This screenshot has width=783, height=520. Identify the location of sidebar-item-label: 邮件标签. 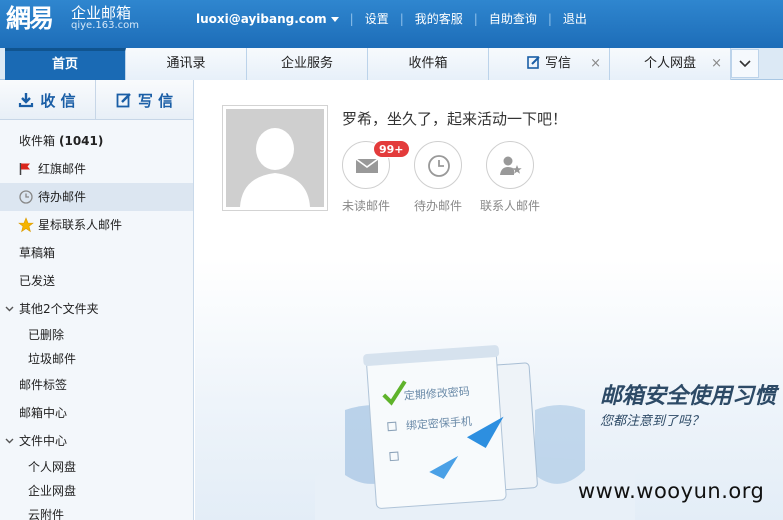
(43, 385).